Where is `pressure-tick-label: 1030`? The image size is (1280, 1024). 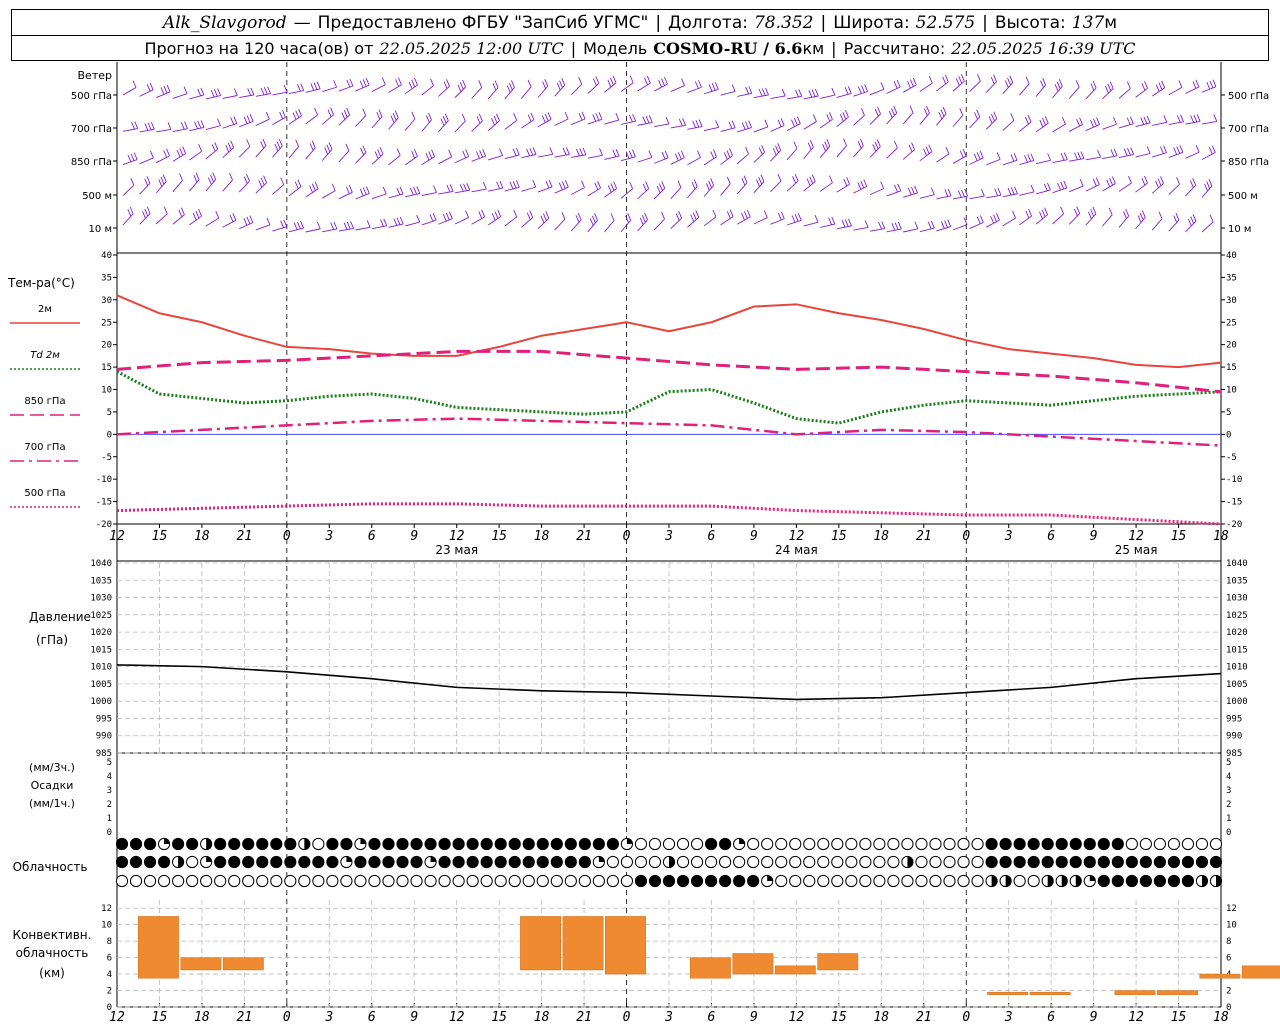
pressure-tick-label: 1030 is located at coordinates (1237, 599).